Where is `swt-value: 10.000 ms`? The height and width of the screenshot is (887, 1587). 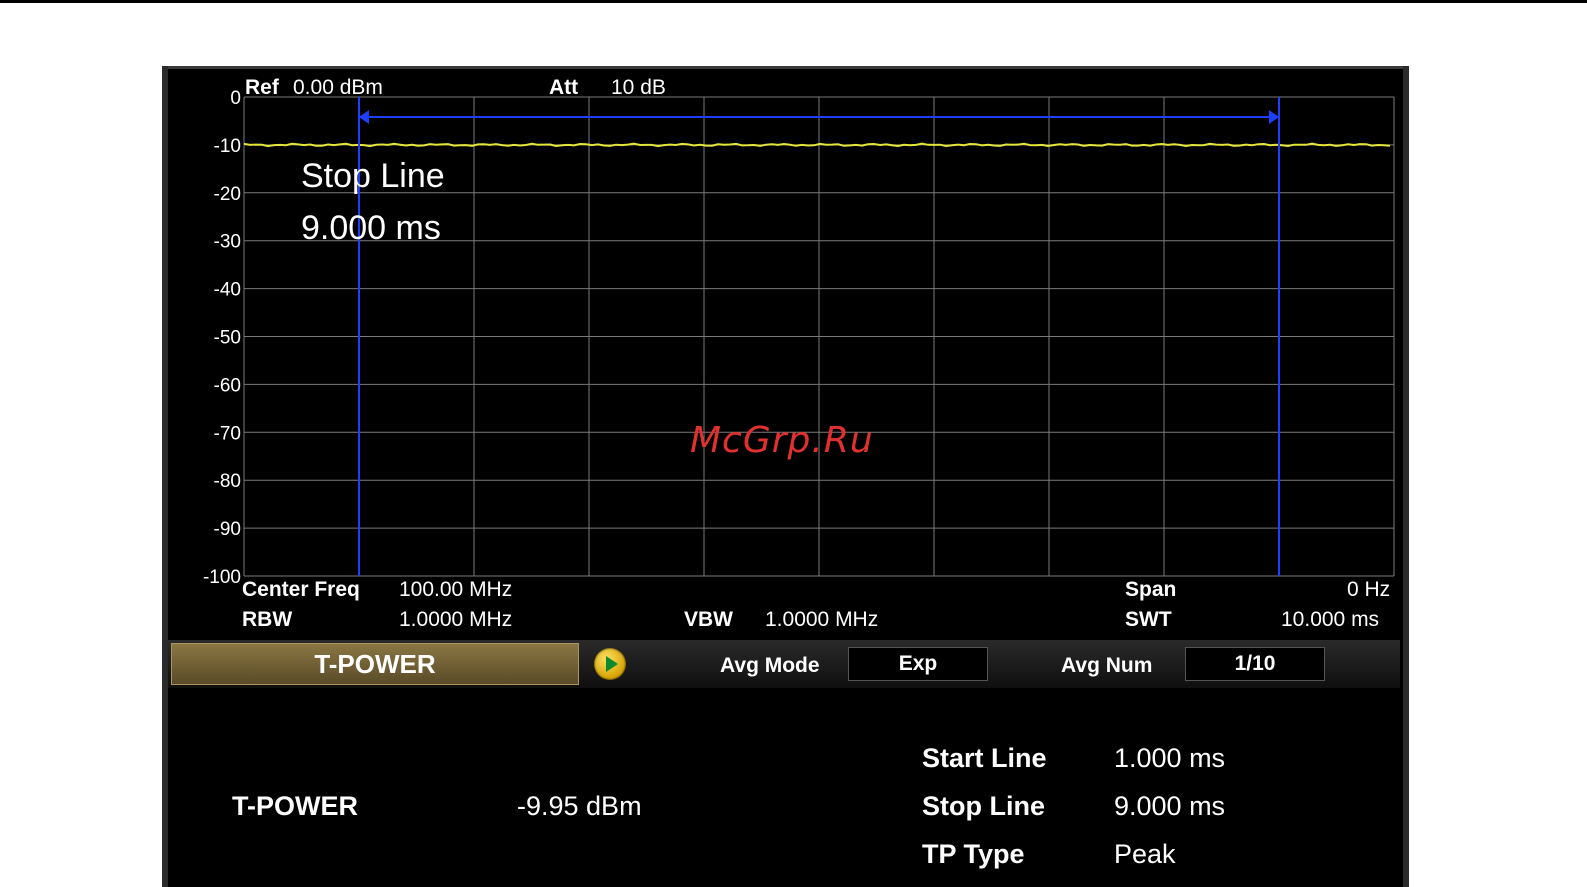
swt-value: 10.000 ms is located at coordinates (1330, 619).